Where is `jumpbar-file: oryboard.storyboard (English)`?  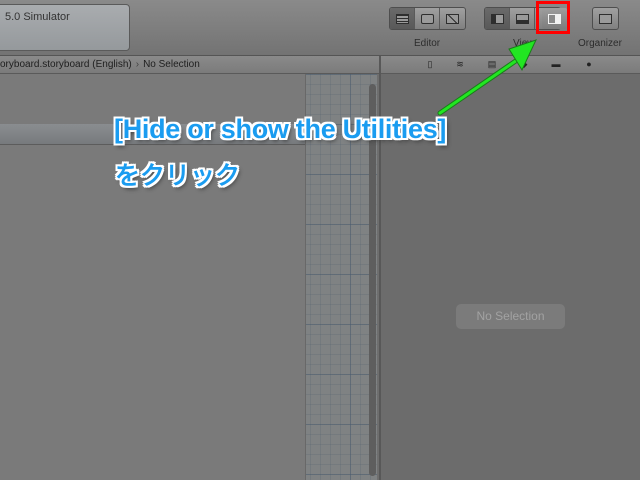
jumpbar-file: oryboard.storyboard (English) is located at coordinates (66, 64).